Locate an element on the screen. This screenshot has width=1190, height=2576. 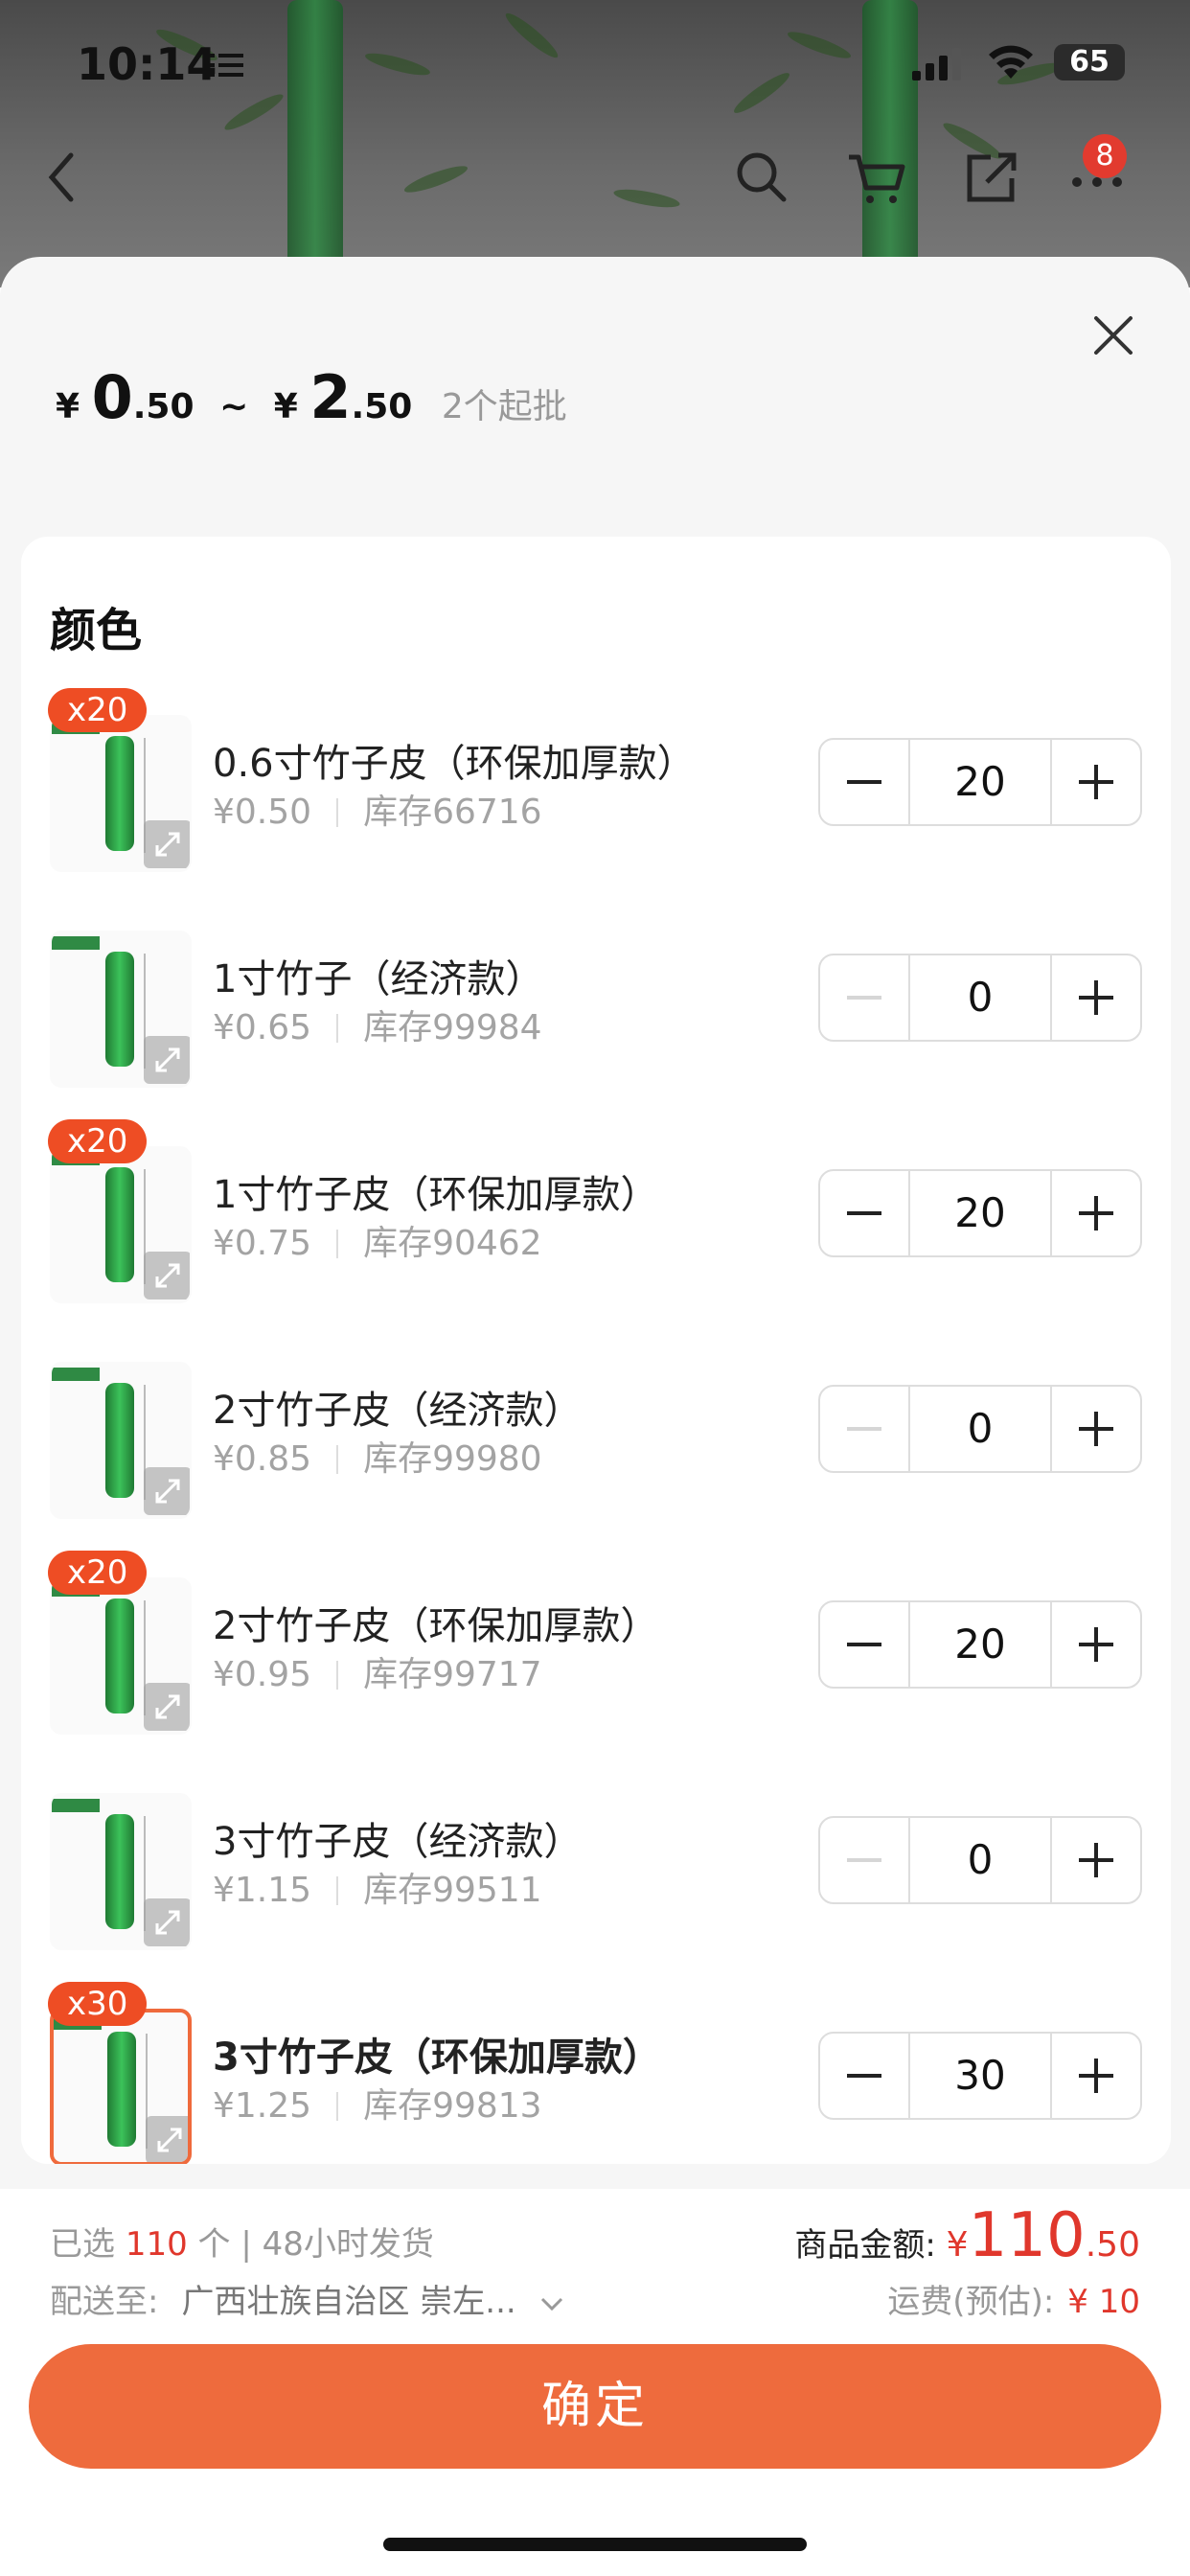
variant-row: 3寸竹子皮（经济款） ¥1.15 库存99511 0 is located at coordinates (596, 1862).